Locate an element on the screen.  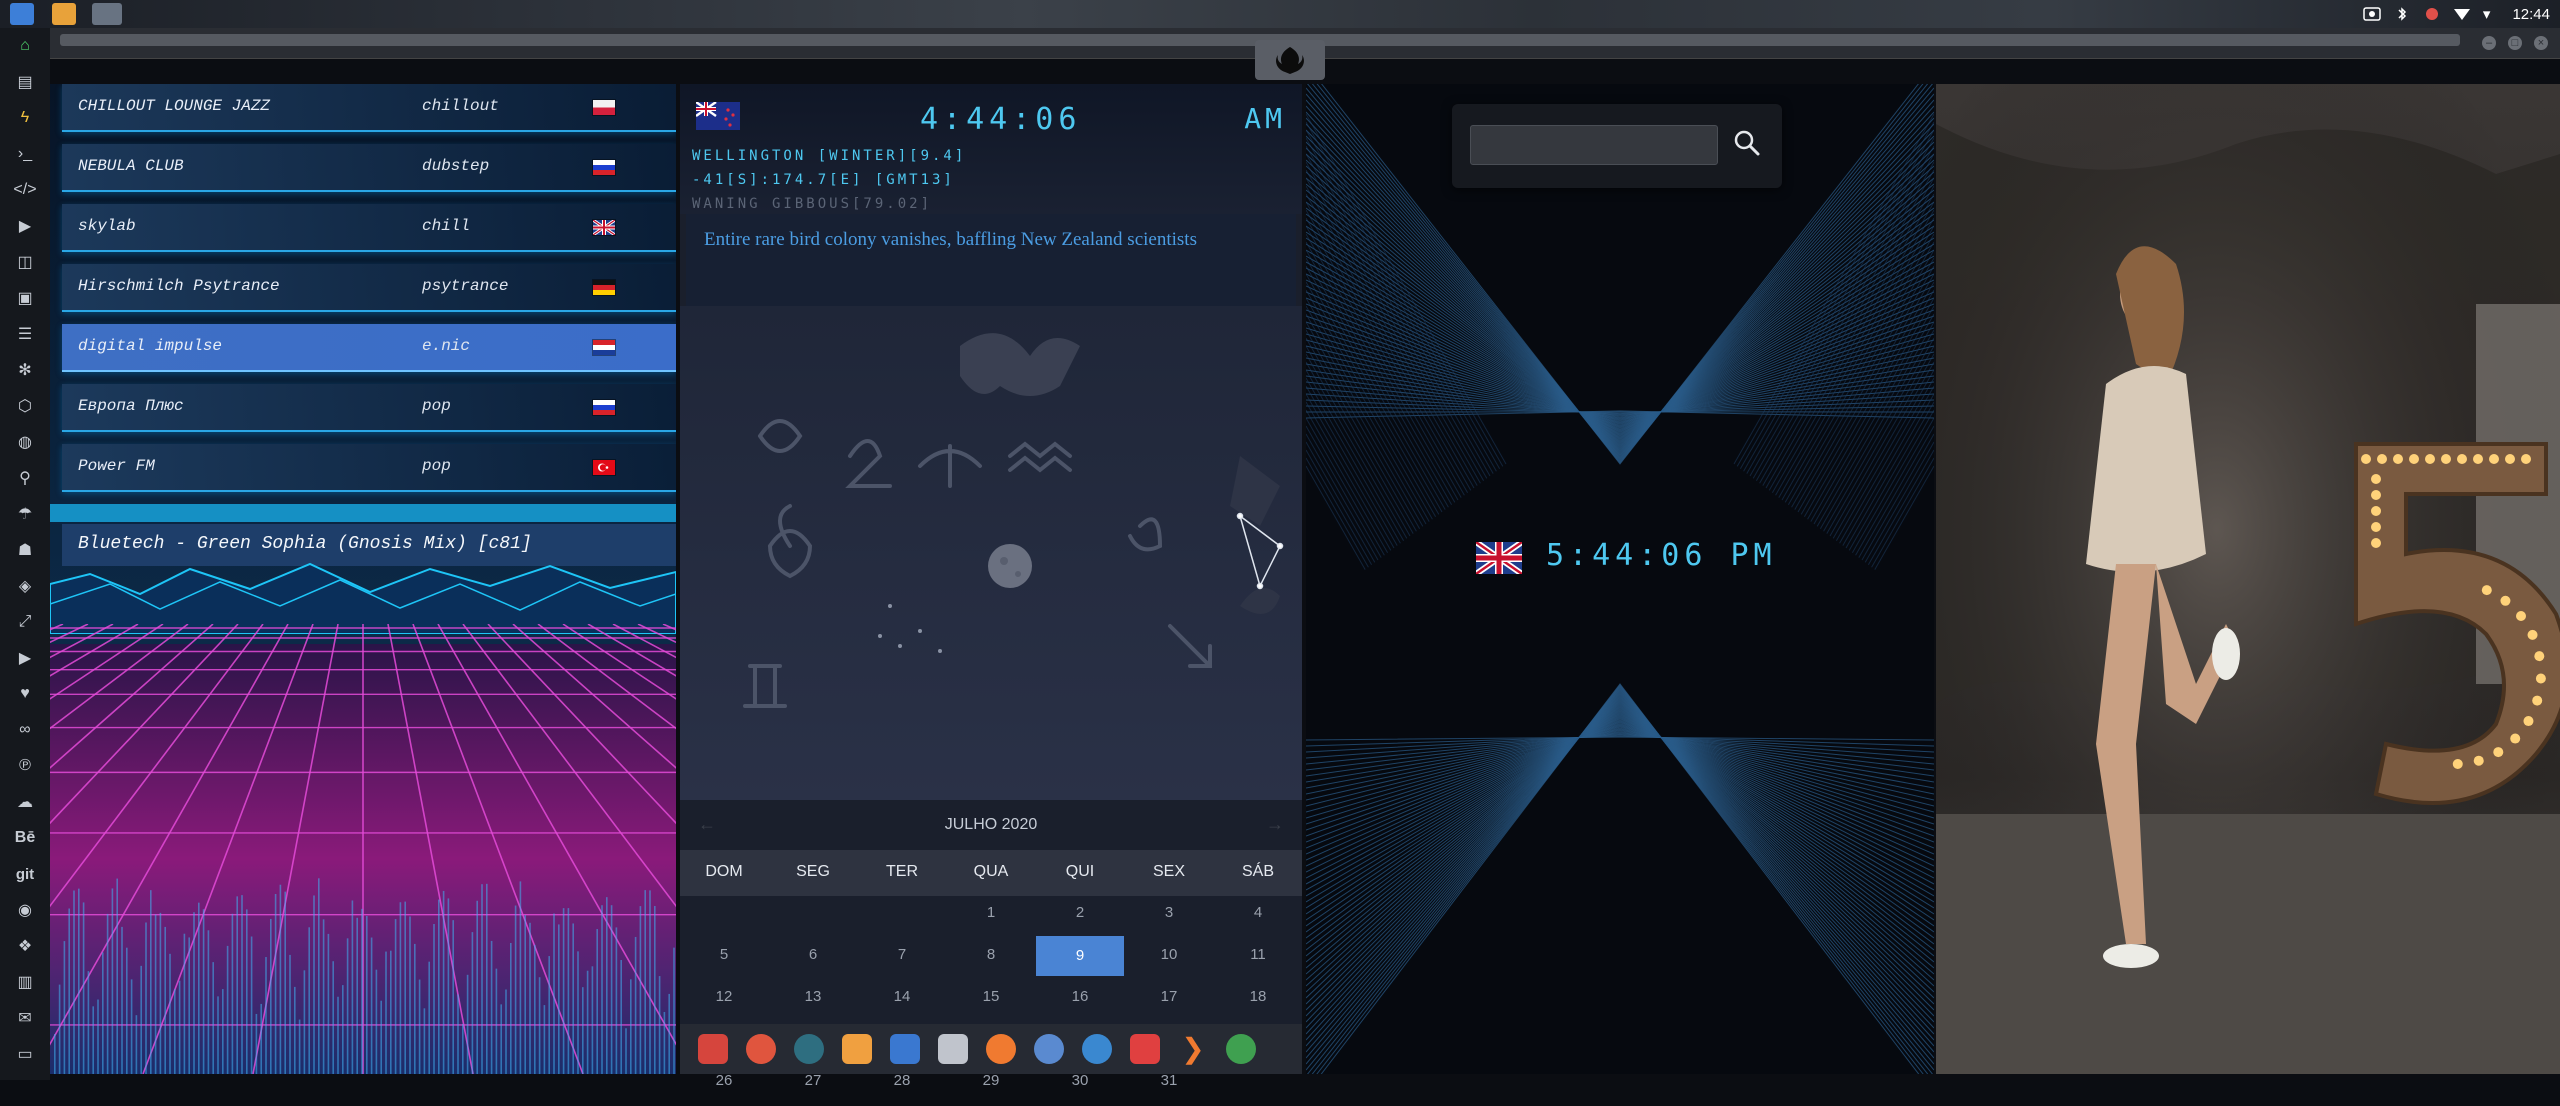
wifi-icon is located at coordinates (2462, 14).